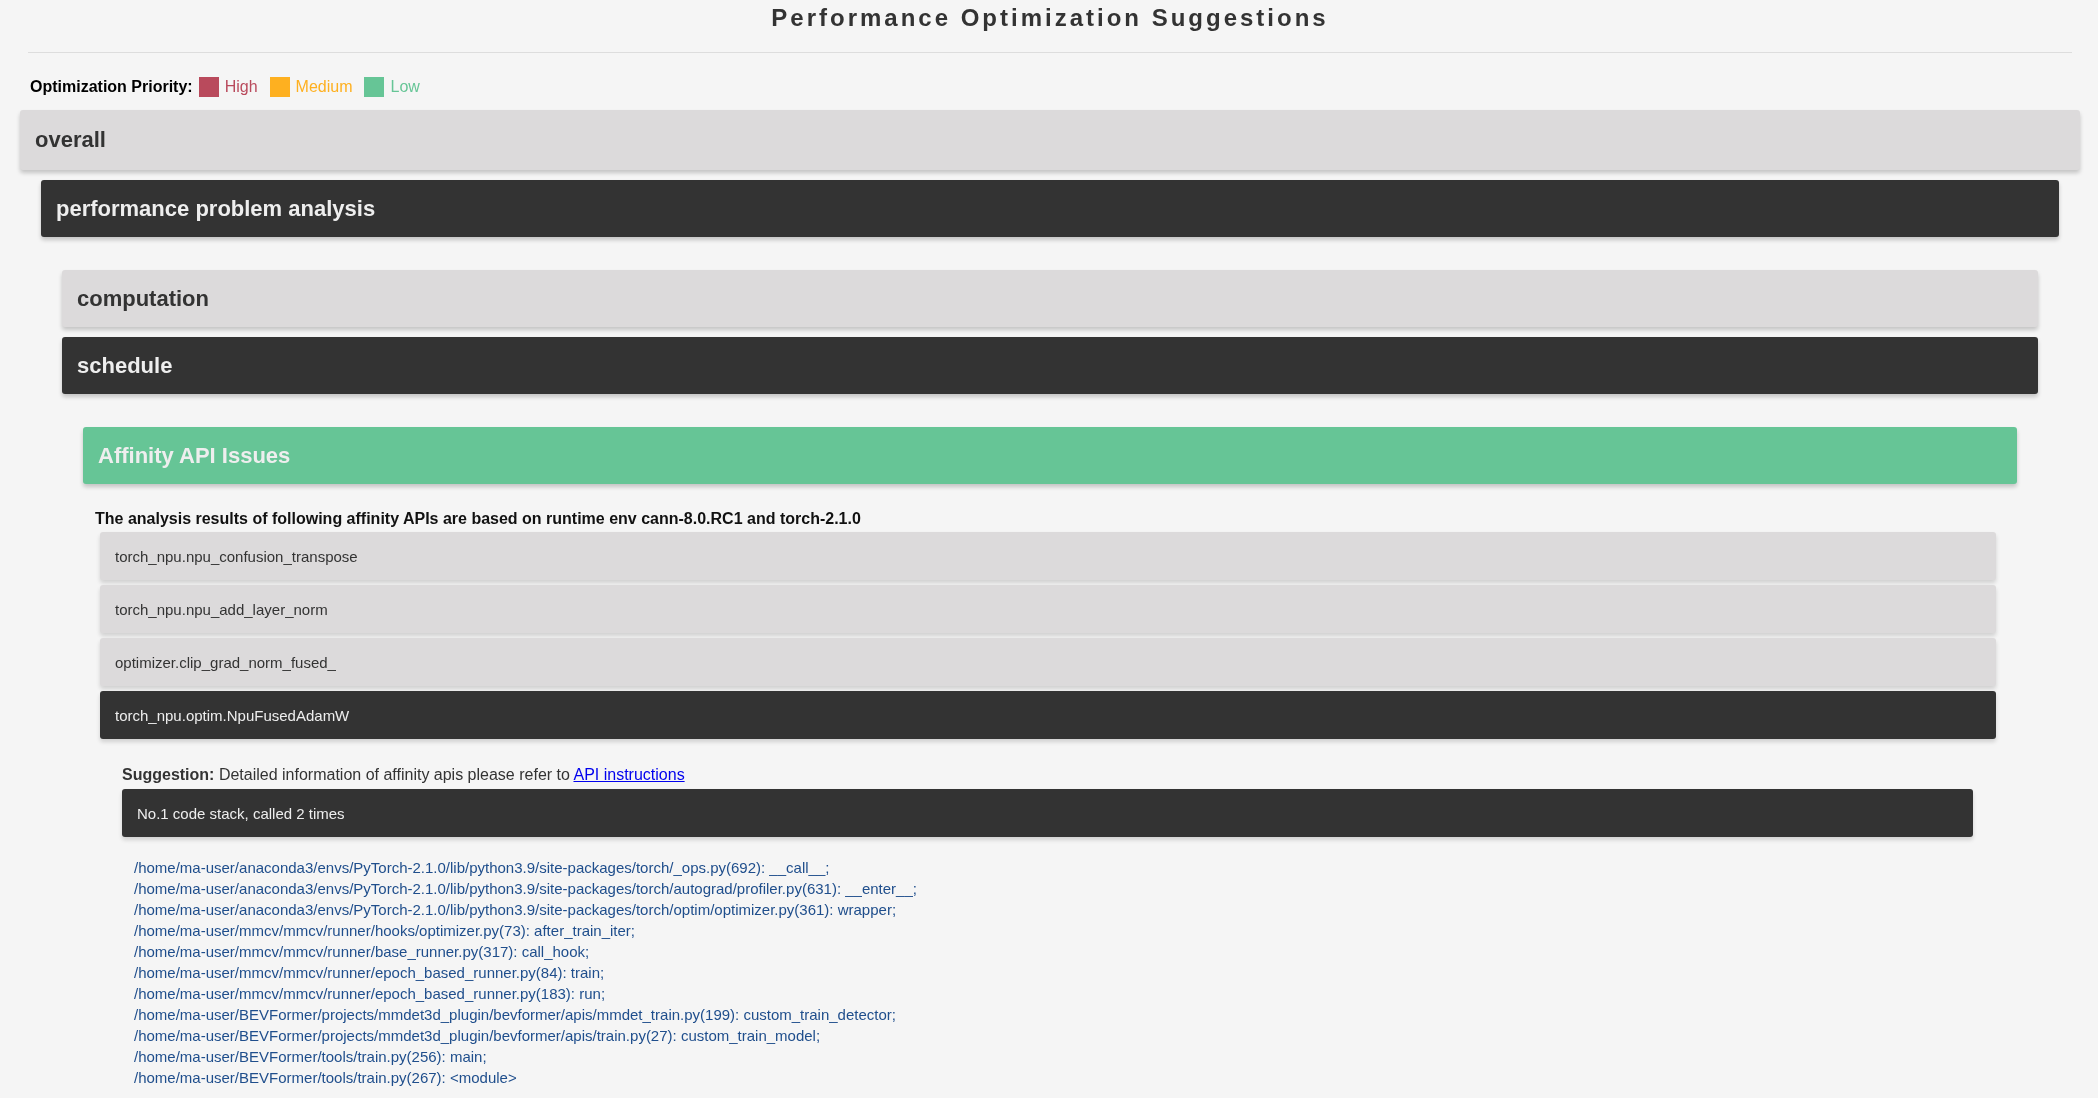 This screenshot has width=2098, height=1098. I want to click on stack-line: /home/ma-user/anaconda3/envs/PyTorch-2.1.0/lib/python3.9/site-packages/torch/optim/optimizer.py(361): wrapper;, so click(516, 910).